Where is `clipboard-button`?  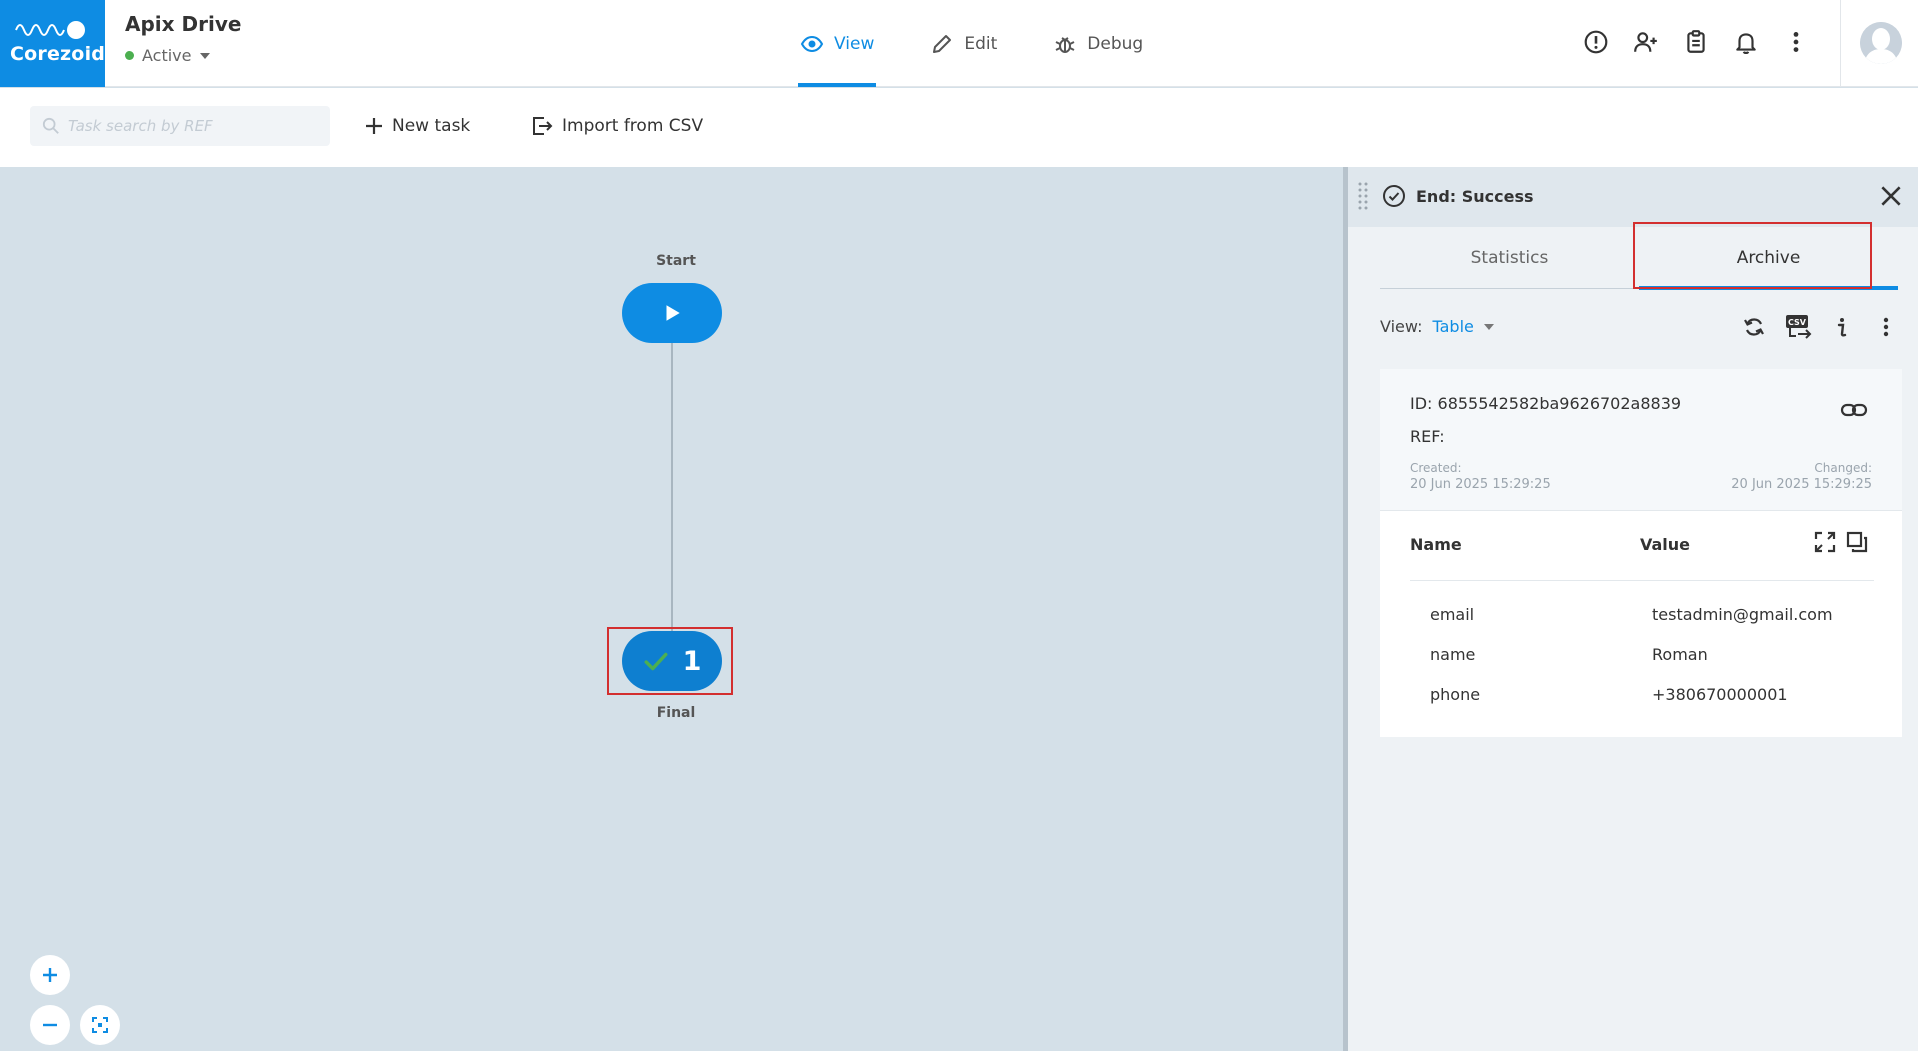 clipboard-button is located at coordinates (1696, 42).